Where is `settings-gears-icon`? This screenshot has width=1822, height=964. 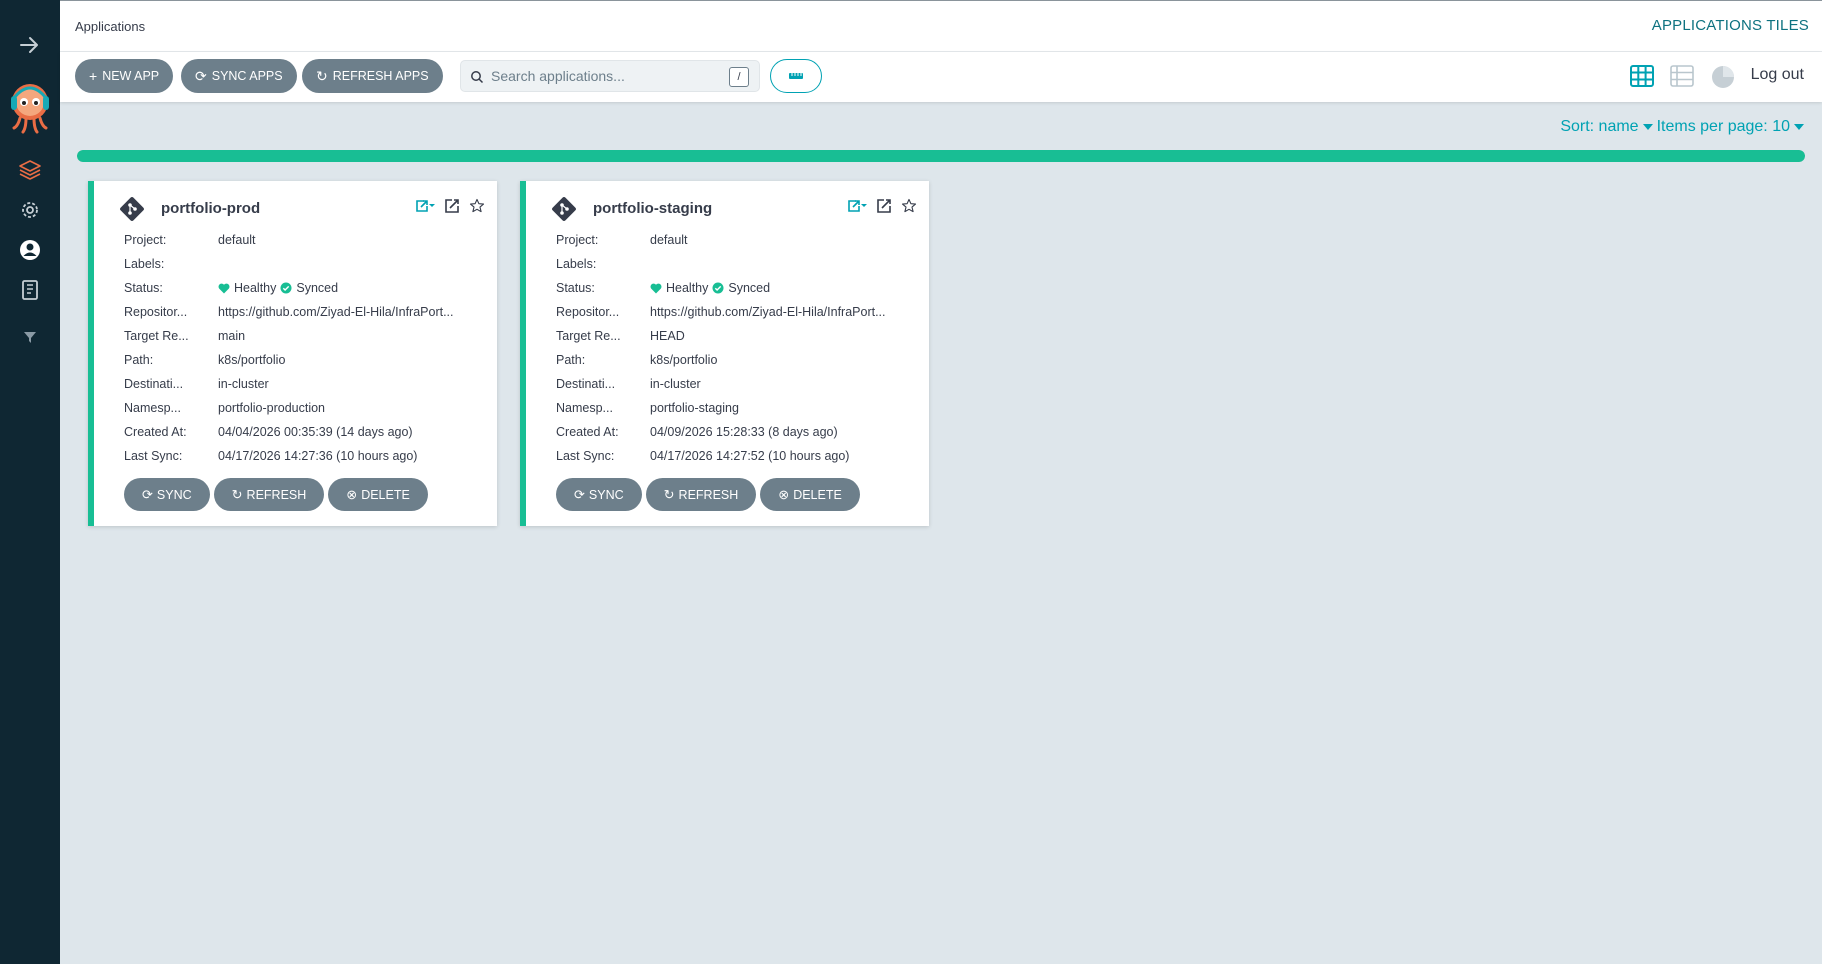
settings-gears-icon is located at coordinates (30, 210).